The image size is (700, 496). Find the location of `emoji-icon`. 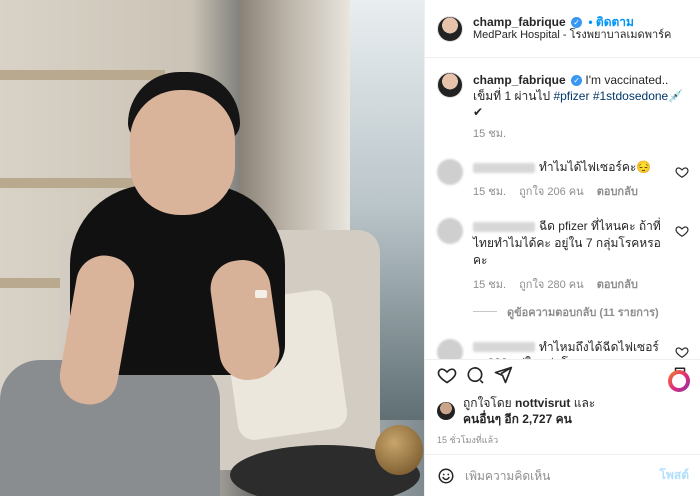

emoji-icon is located at coordinates (446, 476).